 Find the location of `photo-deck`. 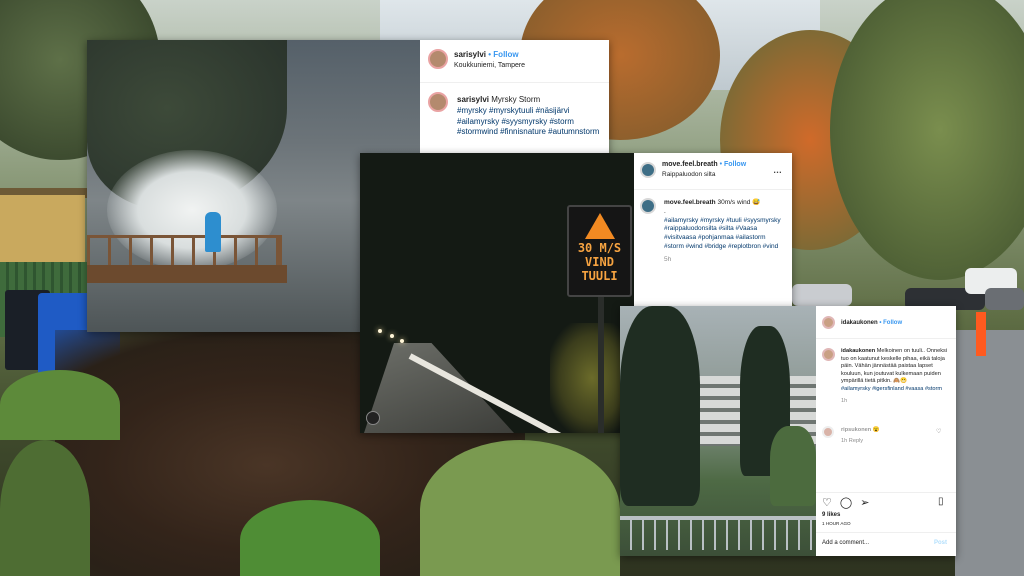

photo-deck is located at coordinates (187, 274).